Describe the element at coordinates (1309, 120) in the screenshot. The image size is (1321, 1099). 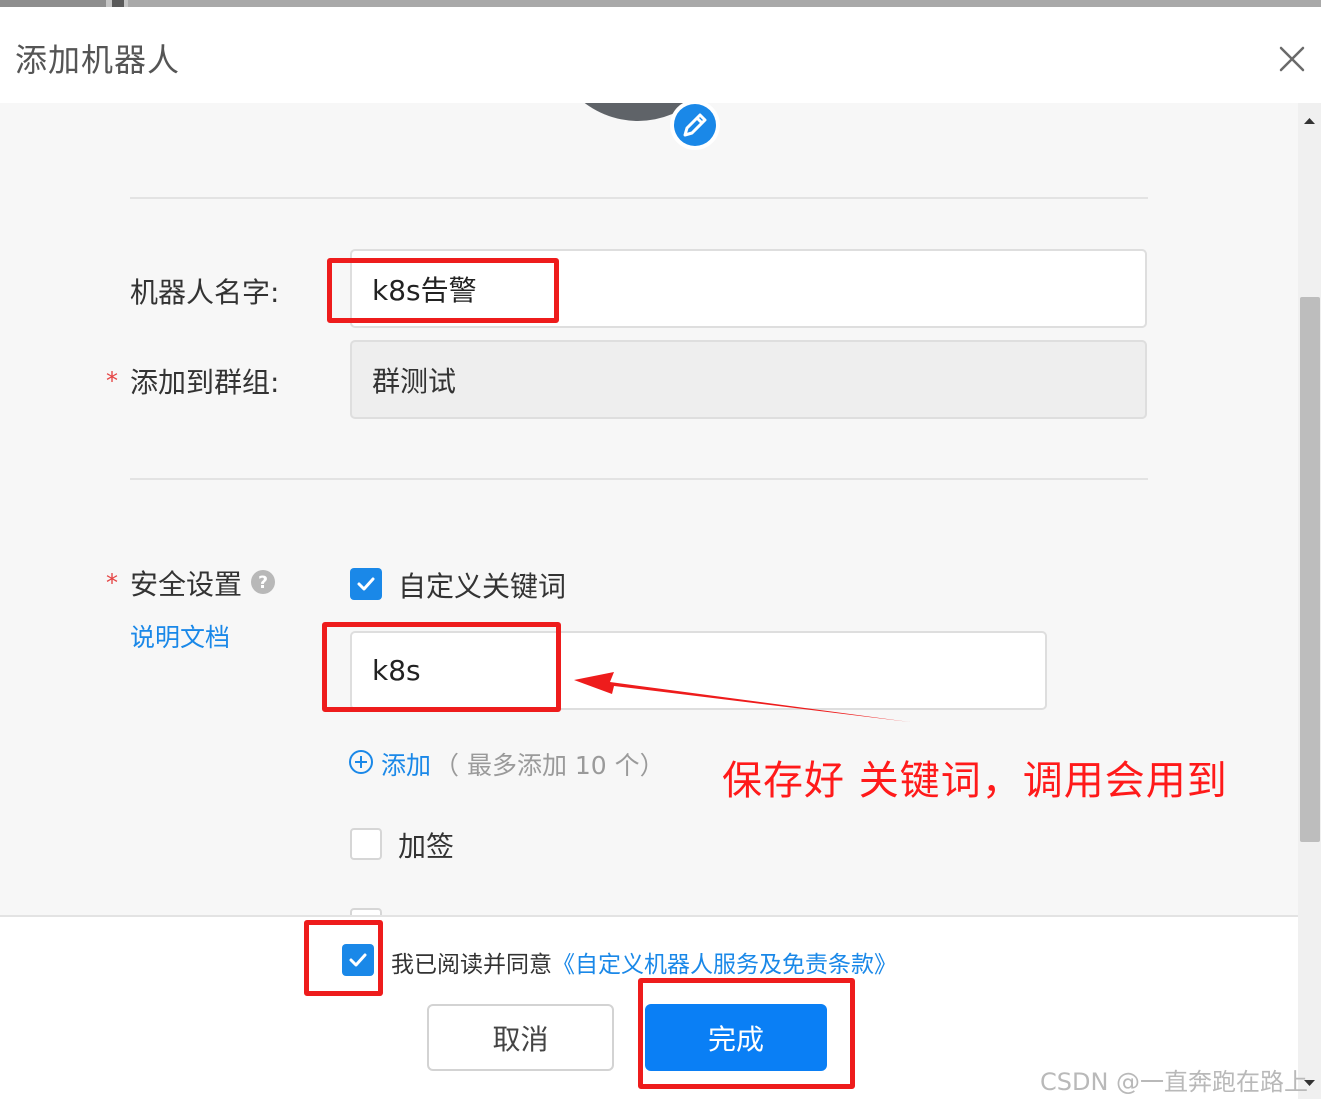
I see `scroll-up-icon` at that location.